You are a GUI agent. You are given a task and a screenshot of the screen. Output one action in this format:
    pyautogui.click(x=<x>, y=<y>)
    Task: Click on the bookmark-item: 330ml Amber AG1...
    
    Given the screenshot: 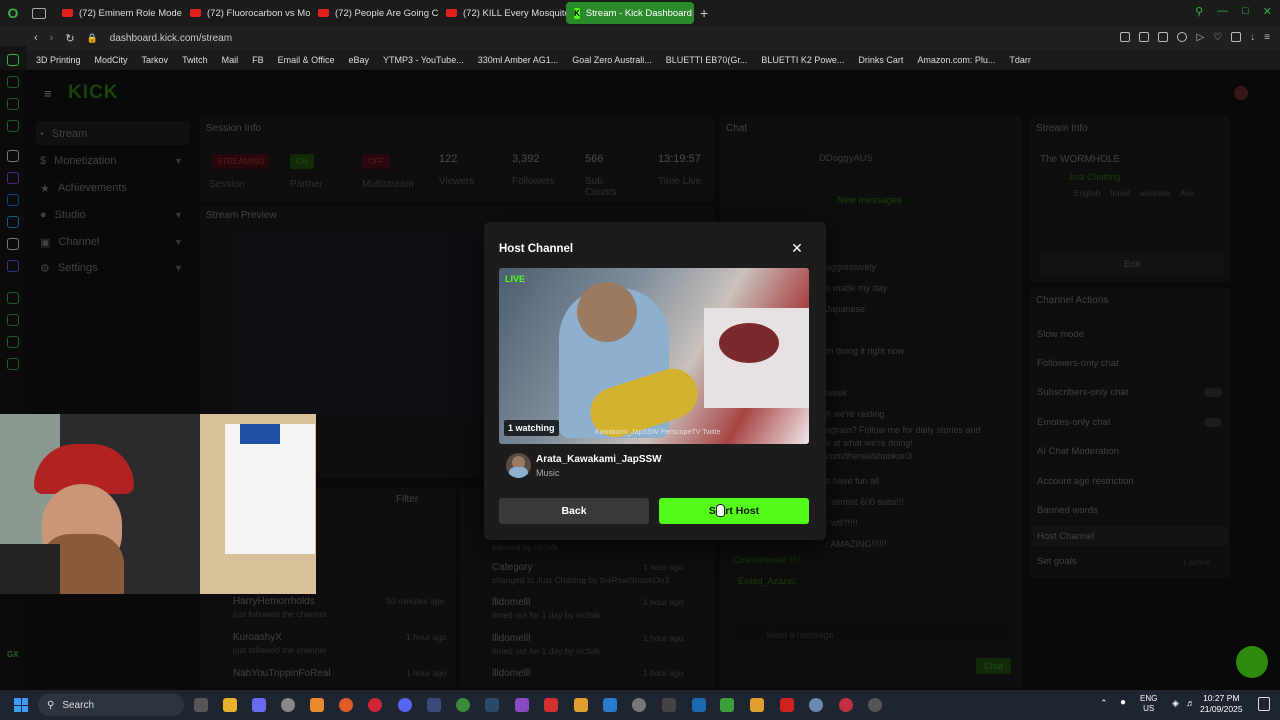 What is the action you would take?
    pyautogui.click(x=518, y=60)
    